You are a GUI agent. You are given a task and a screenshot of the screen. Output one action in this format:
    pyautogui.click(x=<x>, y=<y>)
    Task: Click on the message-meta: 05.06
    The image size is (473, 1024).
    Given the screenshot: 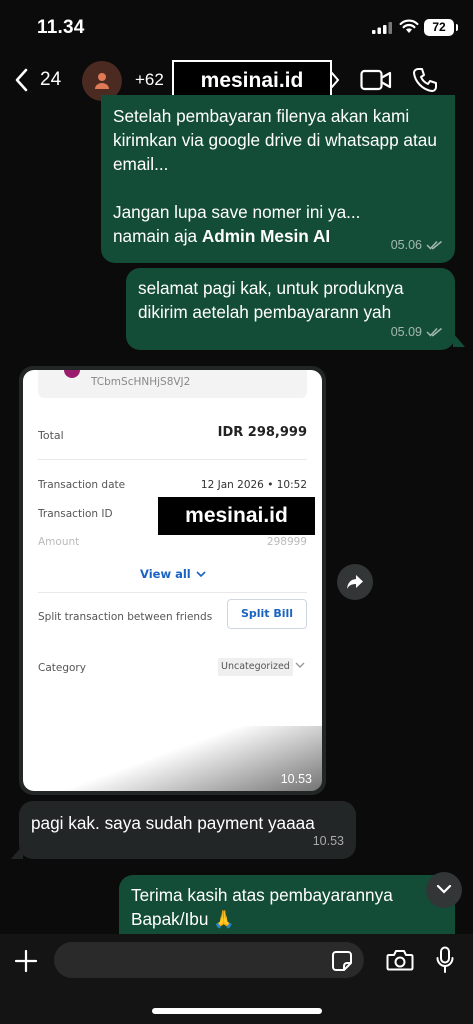 What is the action you would take?
    pyautogui.click(x=417, y=245)
    